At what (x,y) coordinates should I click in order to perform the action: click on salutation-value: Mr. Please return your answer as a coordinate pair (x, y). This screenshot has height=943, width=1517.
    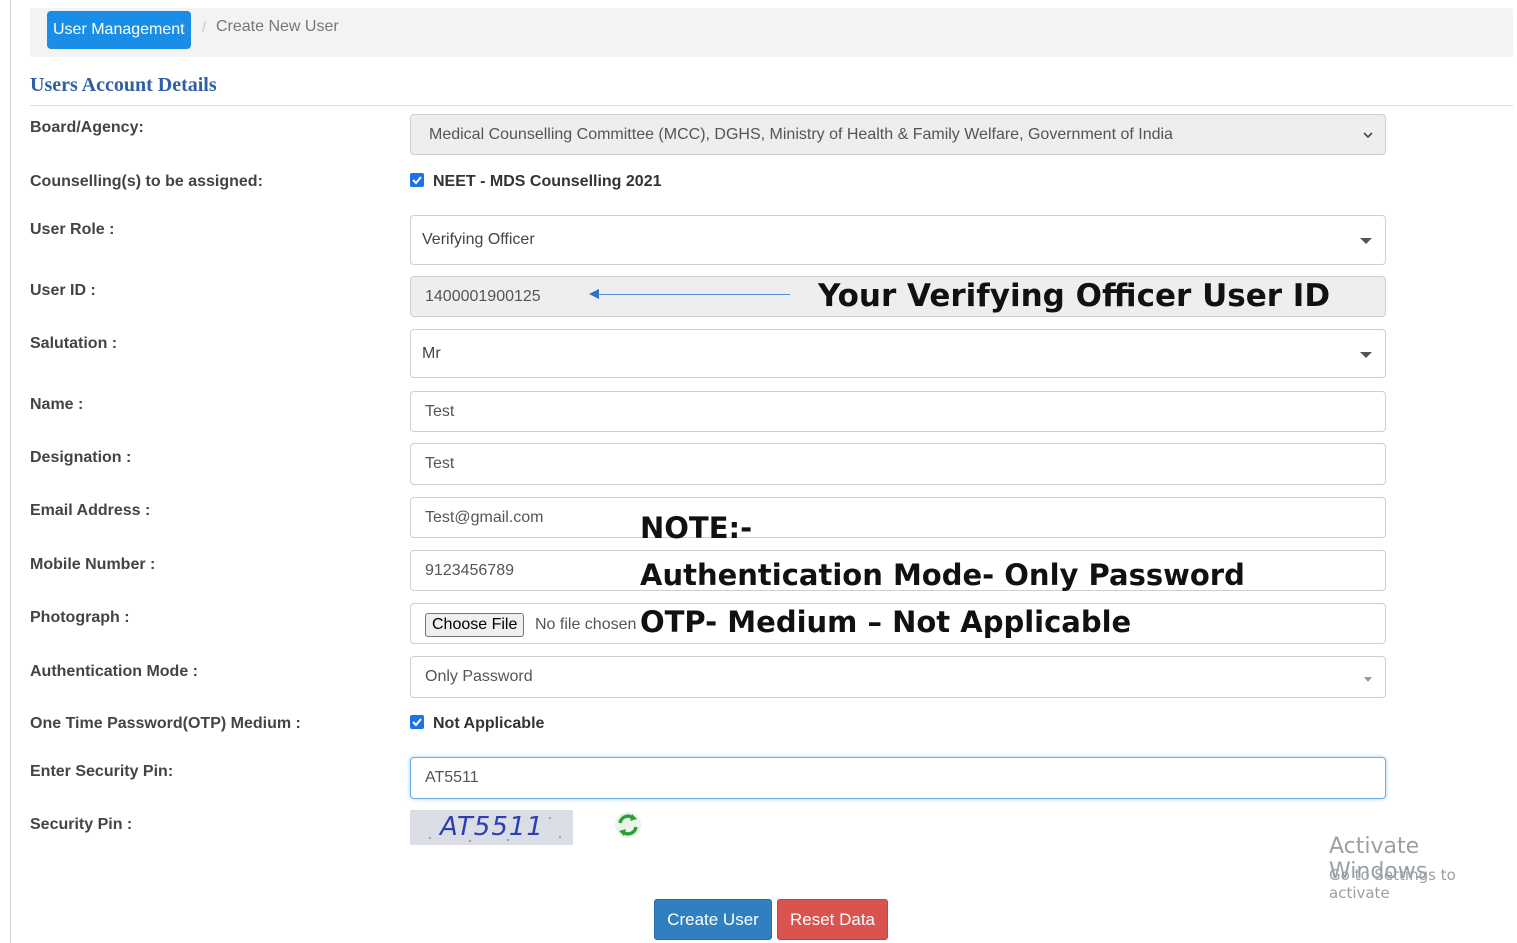
    Looking at the image, I should click on (431, 353).